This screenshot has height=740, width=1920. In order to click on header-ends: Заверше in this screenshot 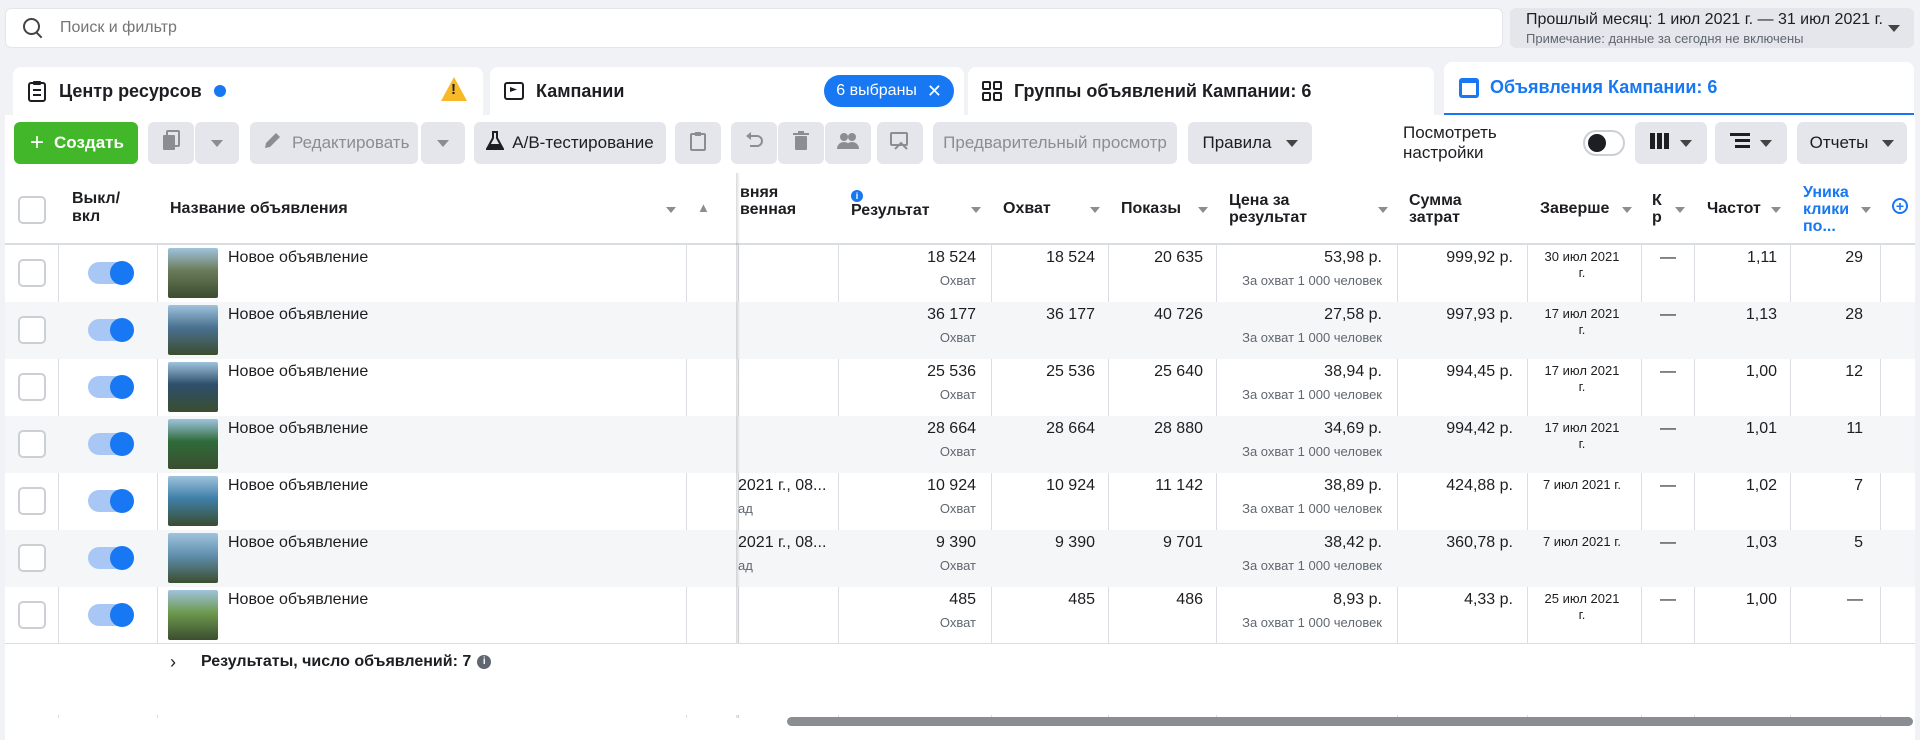, I will do `click(1581, 209)`.